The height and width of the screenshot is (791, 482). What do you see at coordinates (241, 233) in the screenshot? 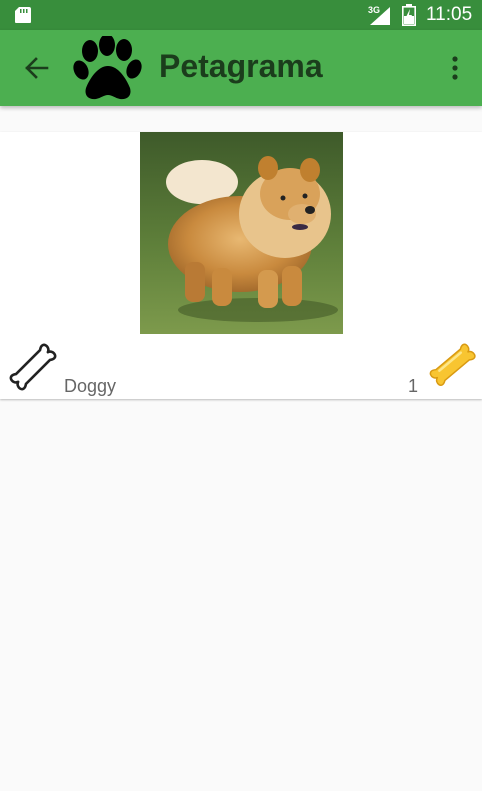
I see `dog-photo` at bounding box center [241, 233].